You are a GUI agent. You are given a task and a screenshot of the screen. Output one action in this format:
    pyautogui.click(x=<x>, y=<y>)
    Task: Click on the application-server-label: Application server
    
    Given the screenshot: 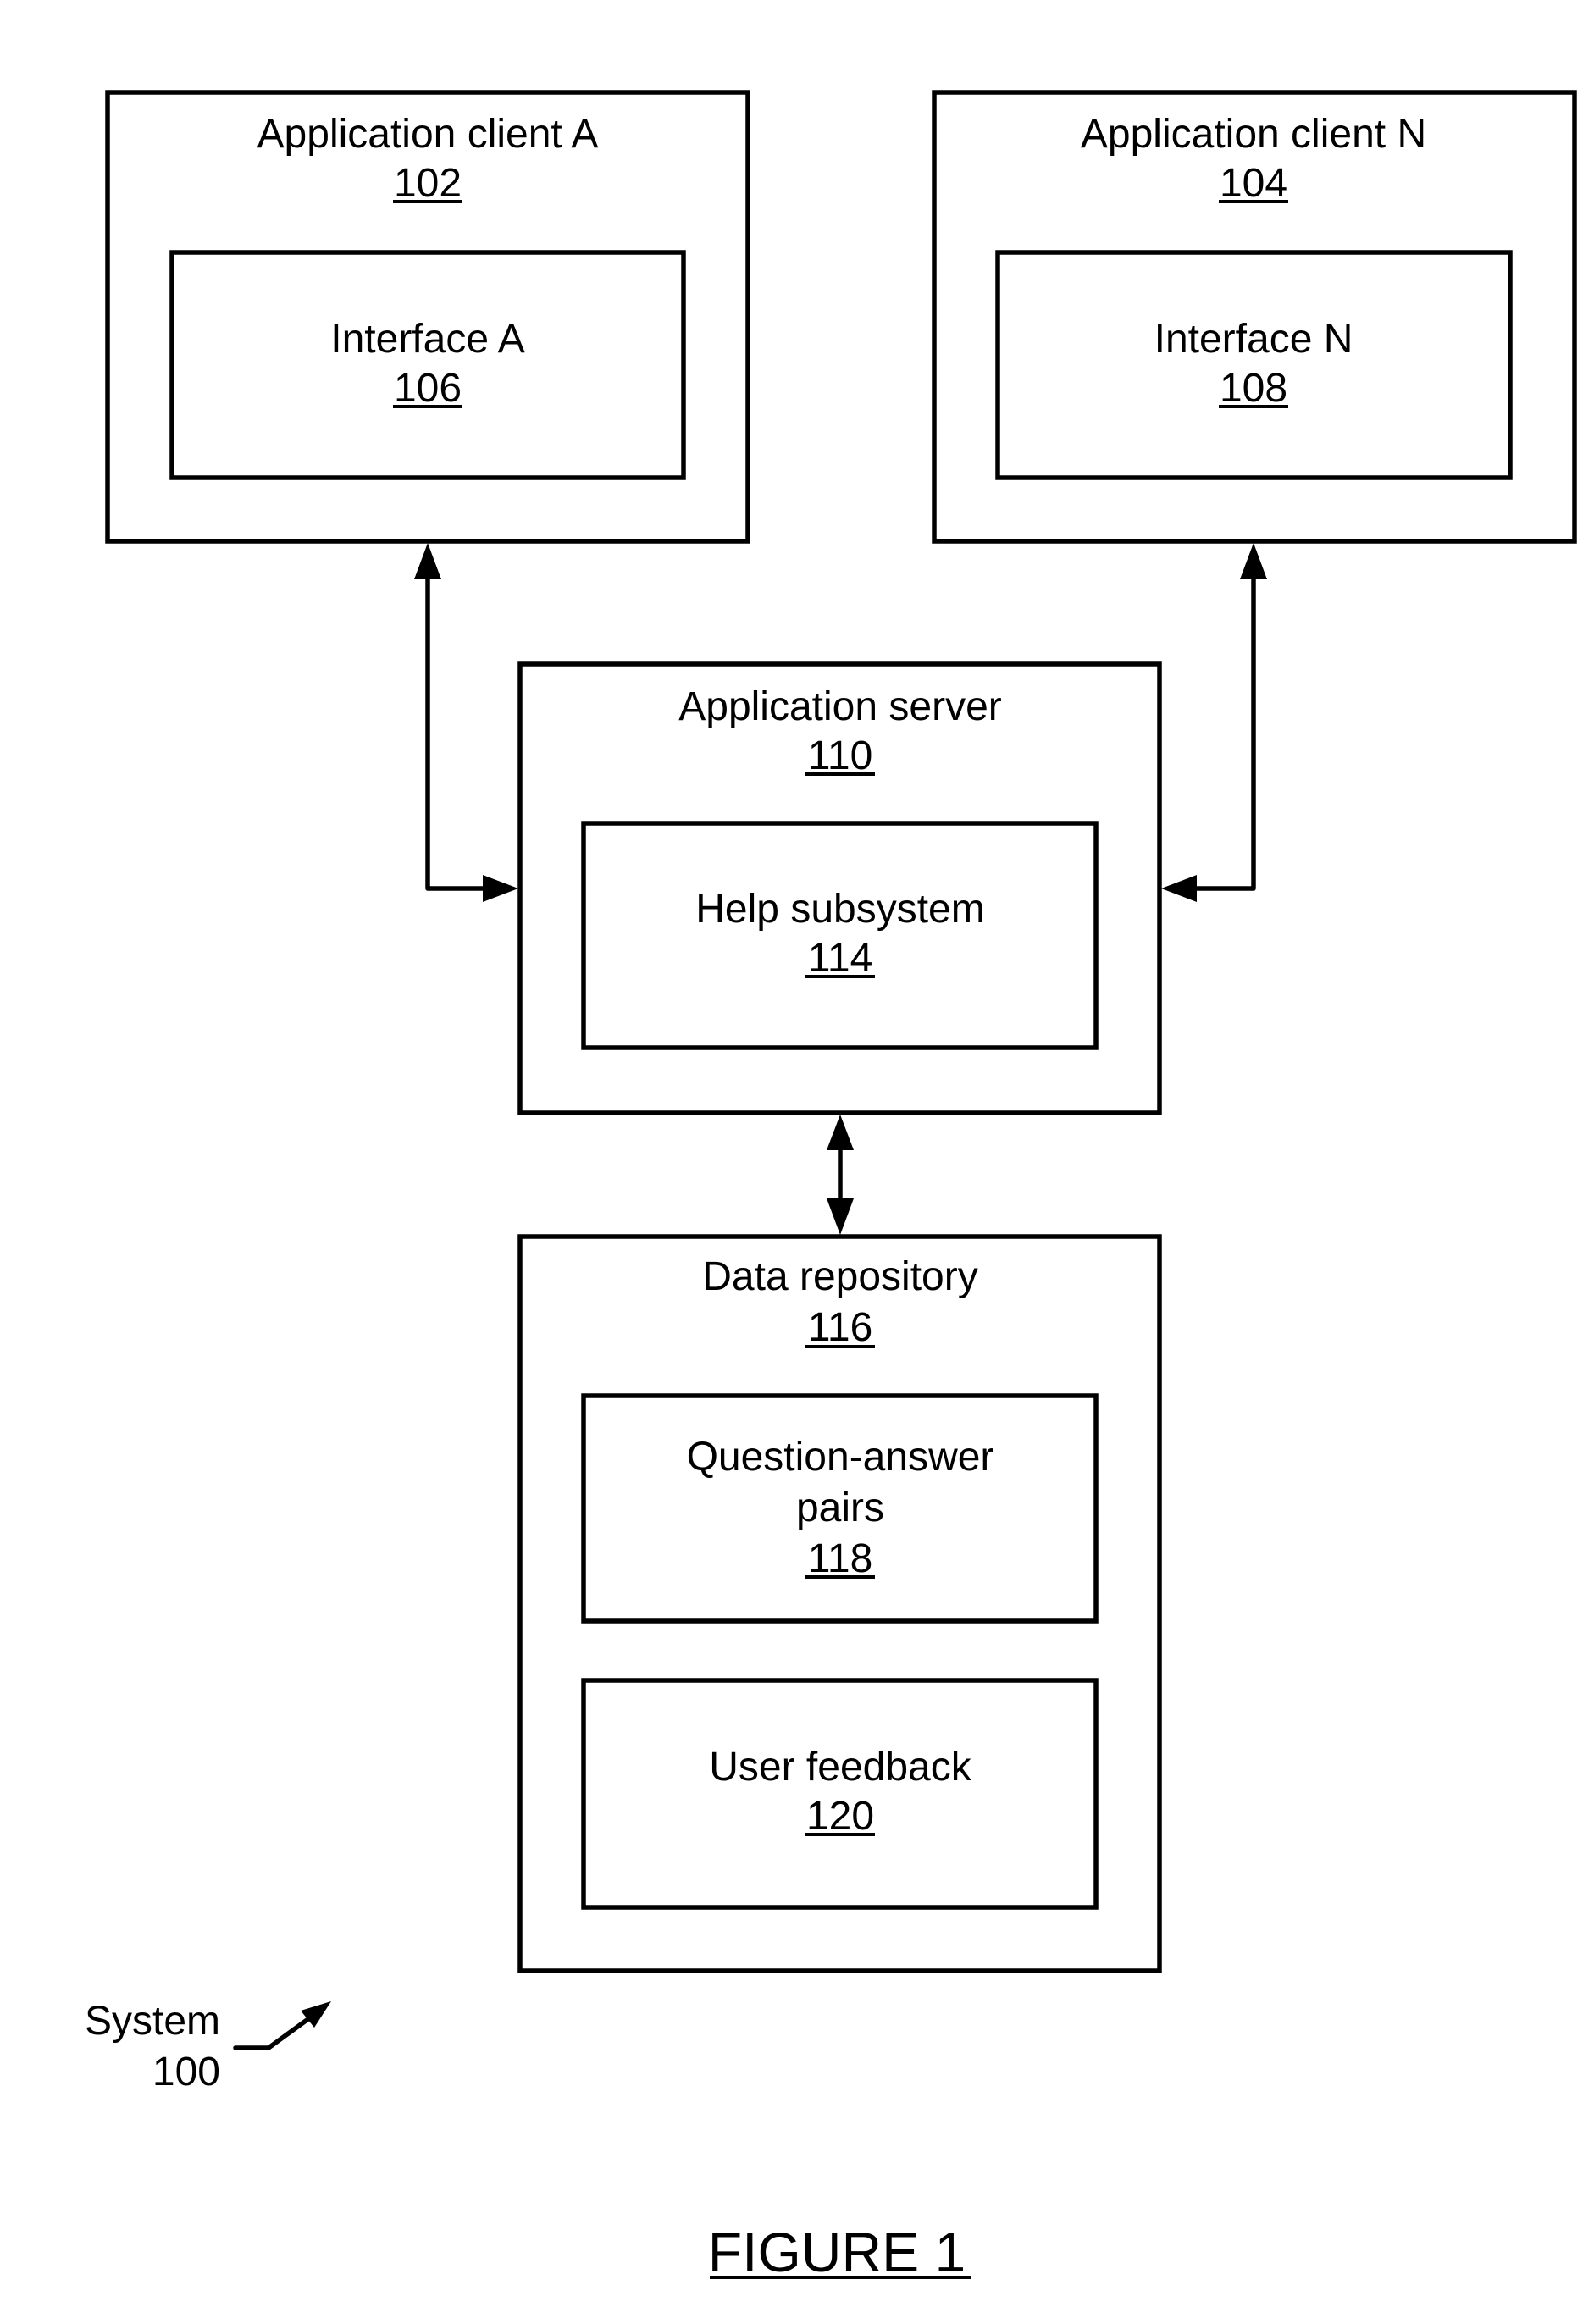 What is the action you would take?
    pyautogui.click(x=840, y=706)
    